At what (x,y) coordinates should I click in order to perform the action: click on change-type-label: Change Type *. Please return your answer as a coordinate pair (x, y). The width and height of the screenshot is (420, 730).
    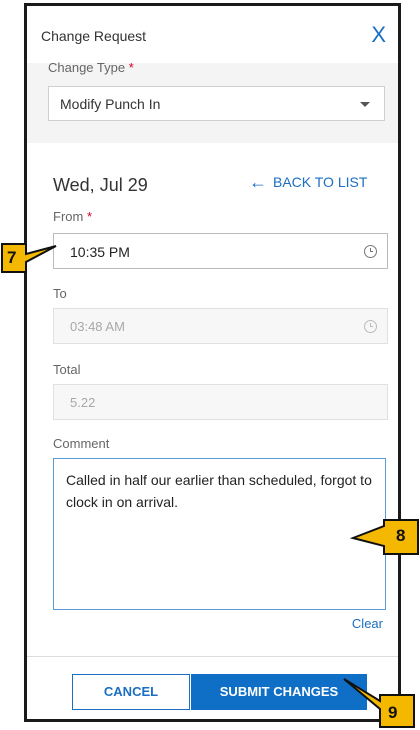
    Looking at the image, I should click on (91, 67).